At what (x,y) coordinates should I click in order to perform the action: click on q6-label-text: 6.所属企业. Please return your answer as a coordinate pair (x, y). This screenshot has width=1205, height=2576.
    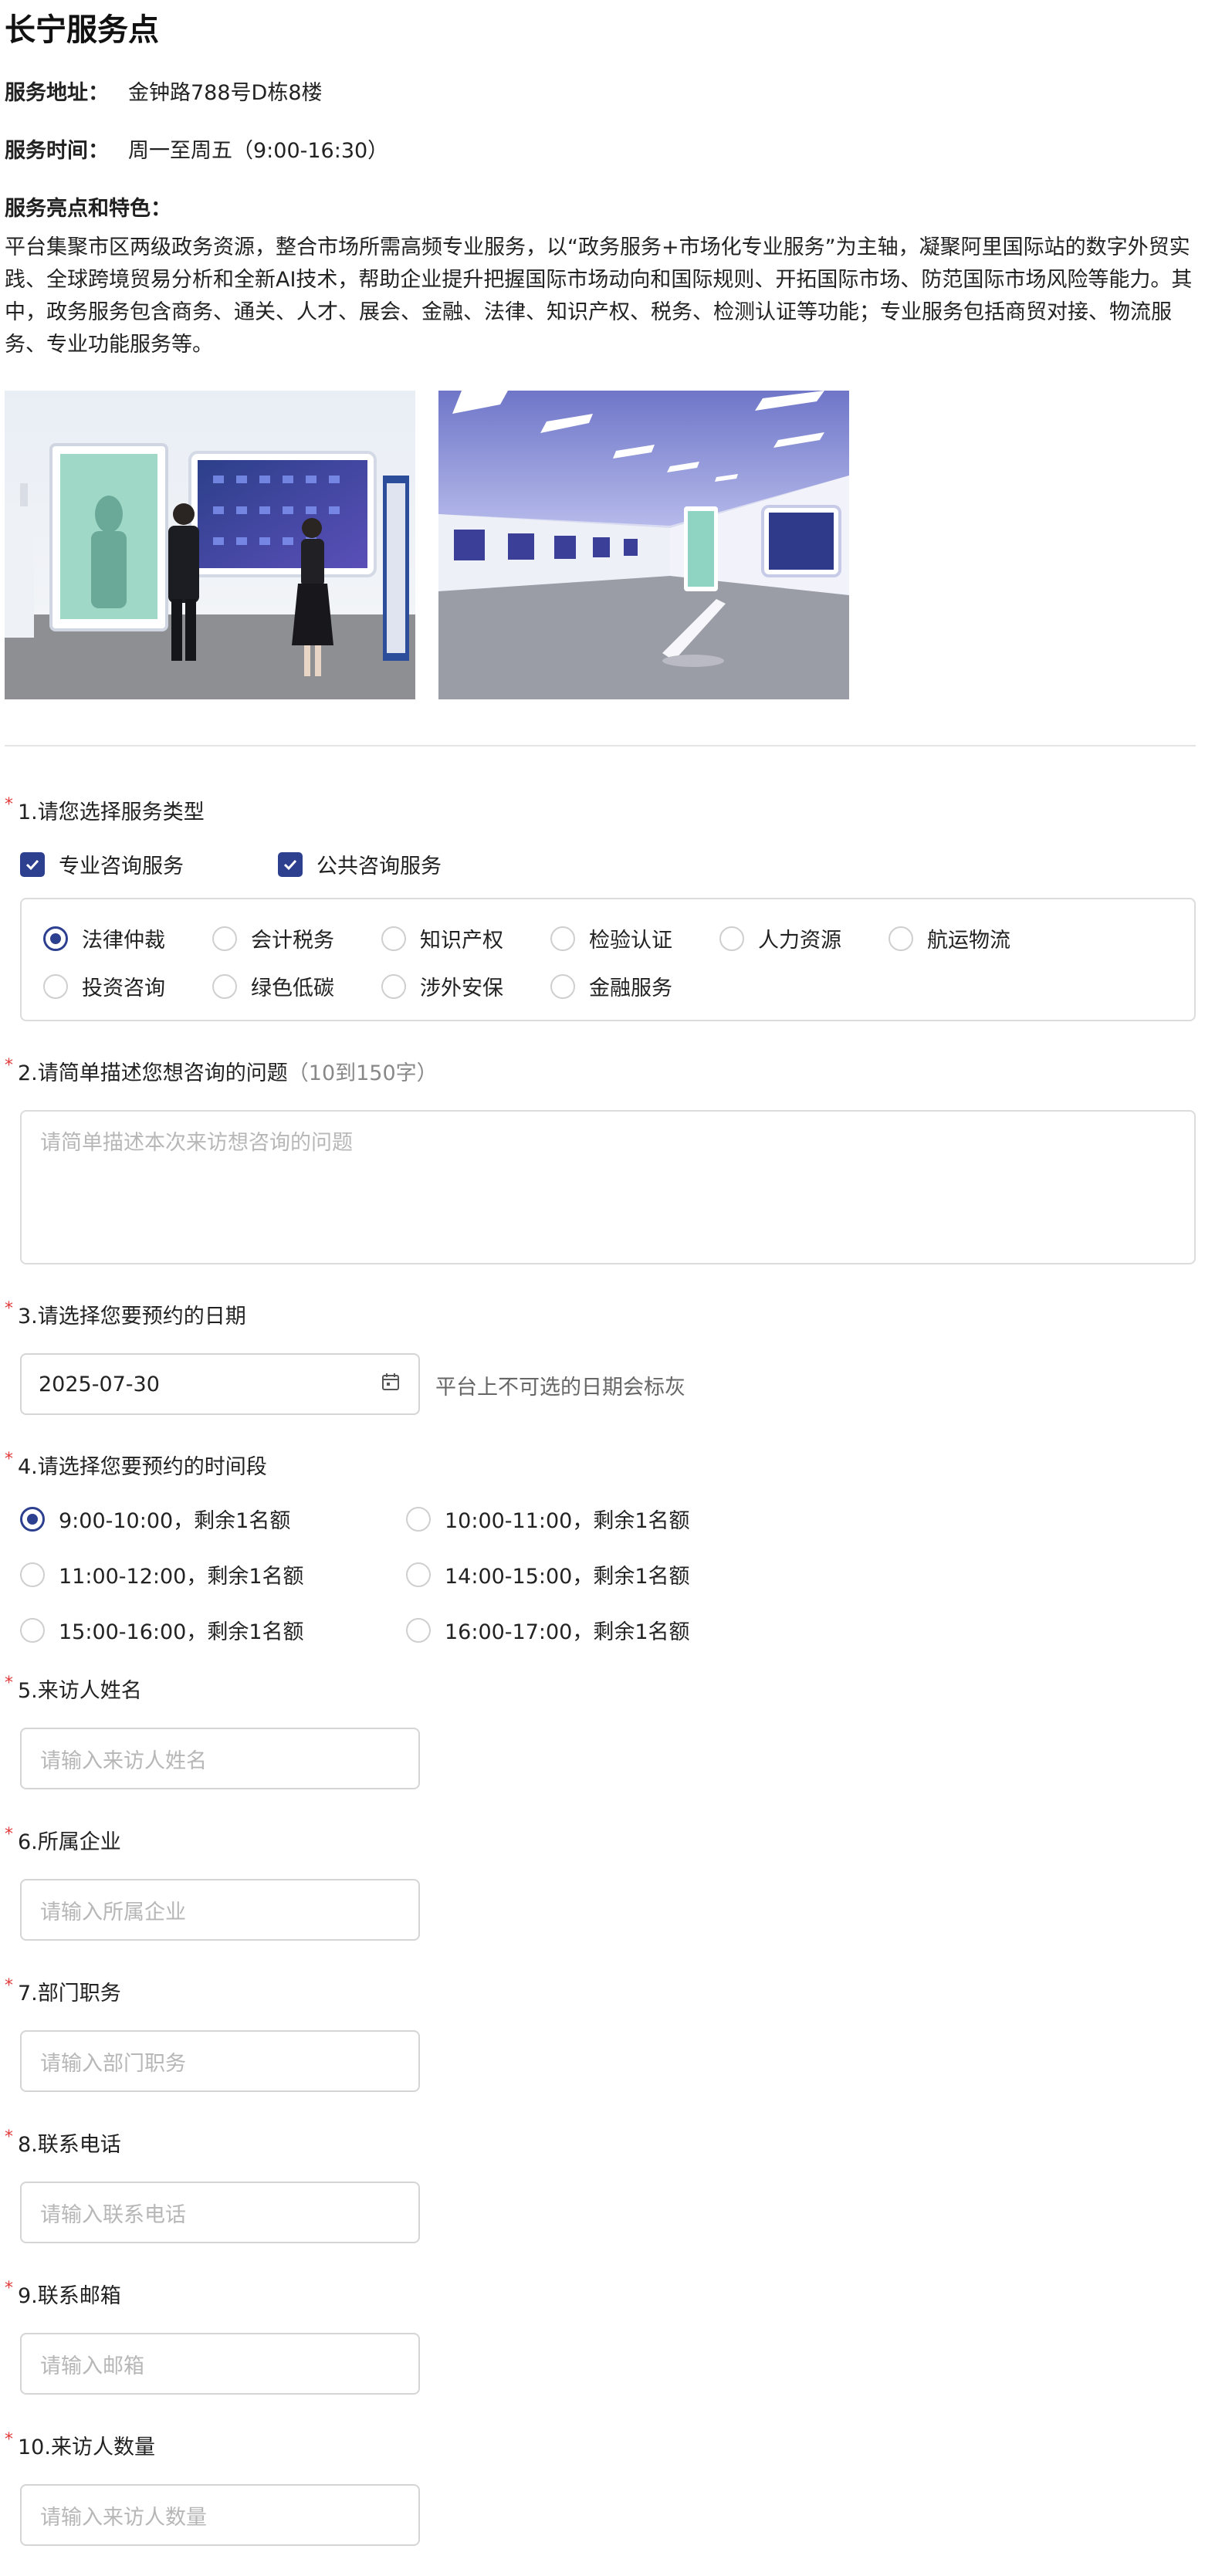
    Looking at the image, I should click on (70, 1842).